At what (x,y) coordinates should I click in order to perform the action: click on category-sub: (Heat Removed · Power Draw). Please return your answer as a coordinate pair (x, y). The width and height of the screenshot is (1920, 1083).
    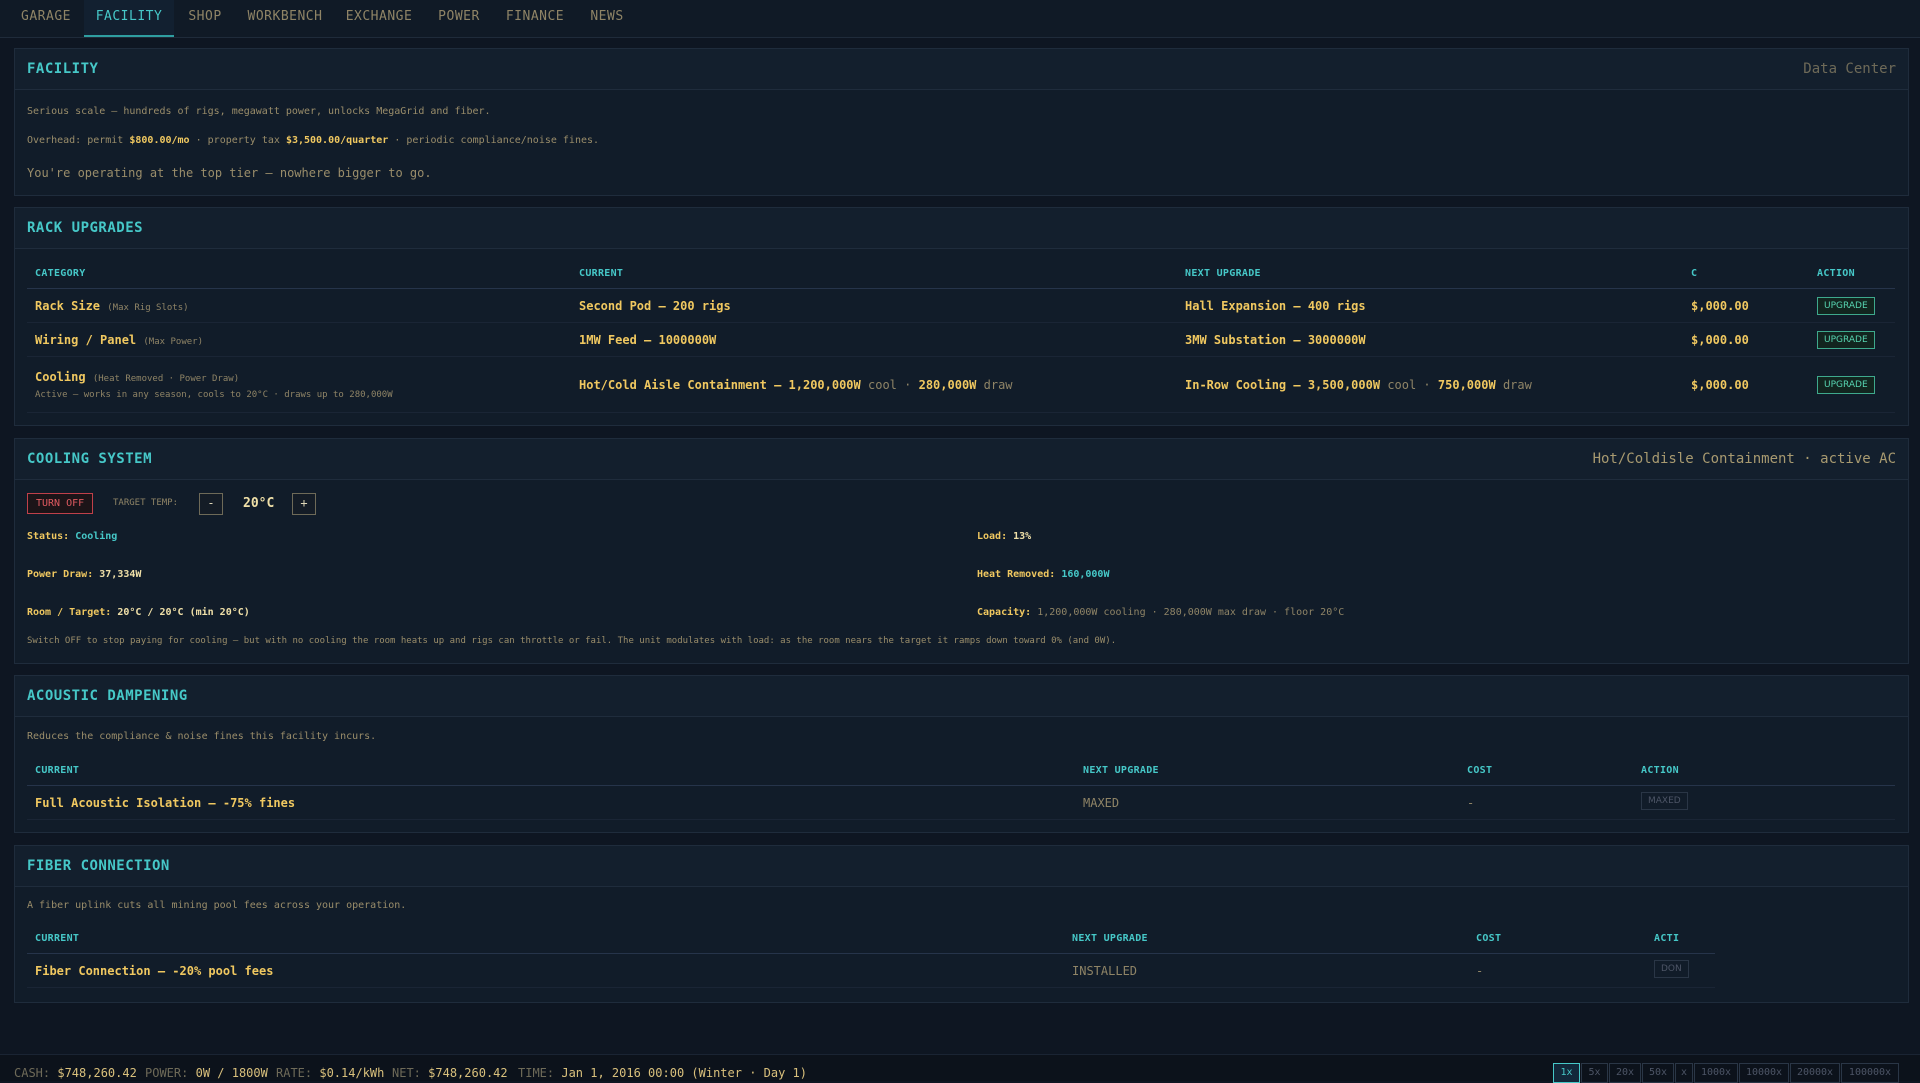
    Looking at the image, I should click on (166, 378).